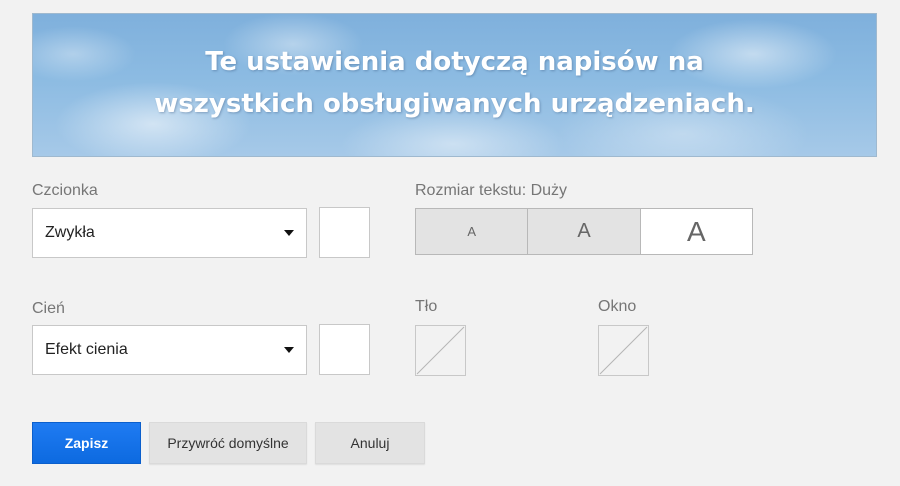  What do you see at coordinates (169, 233) in the screenshot?
I see `font-select: Zwykła` at bounding box center [169, 233].